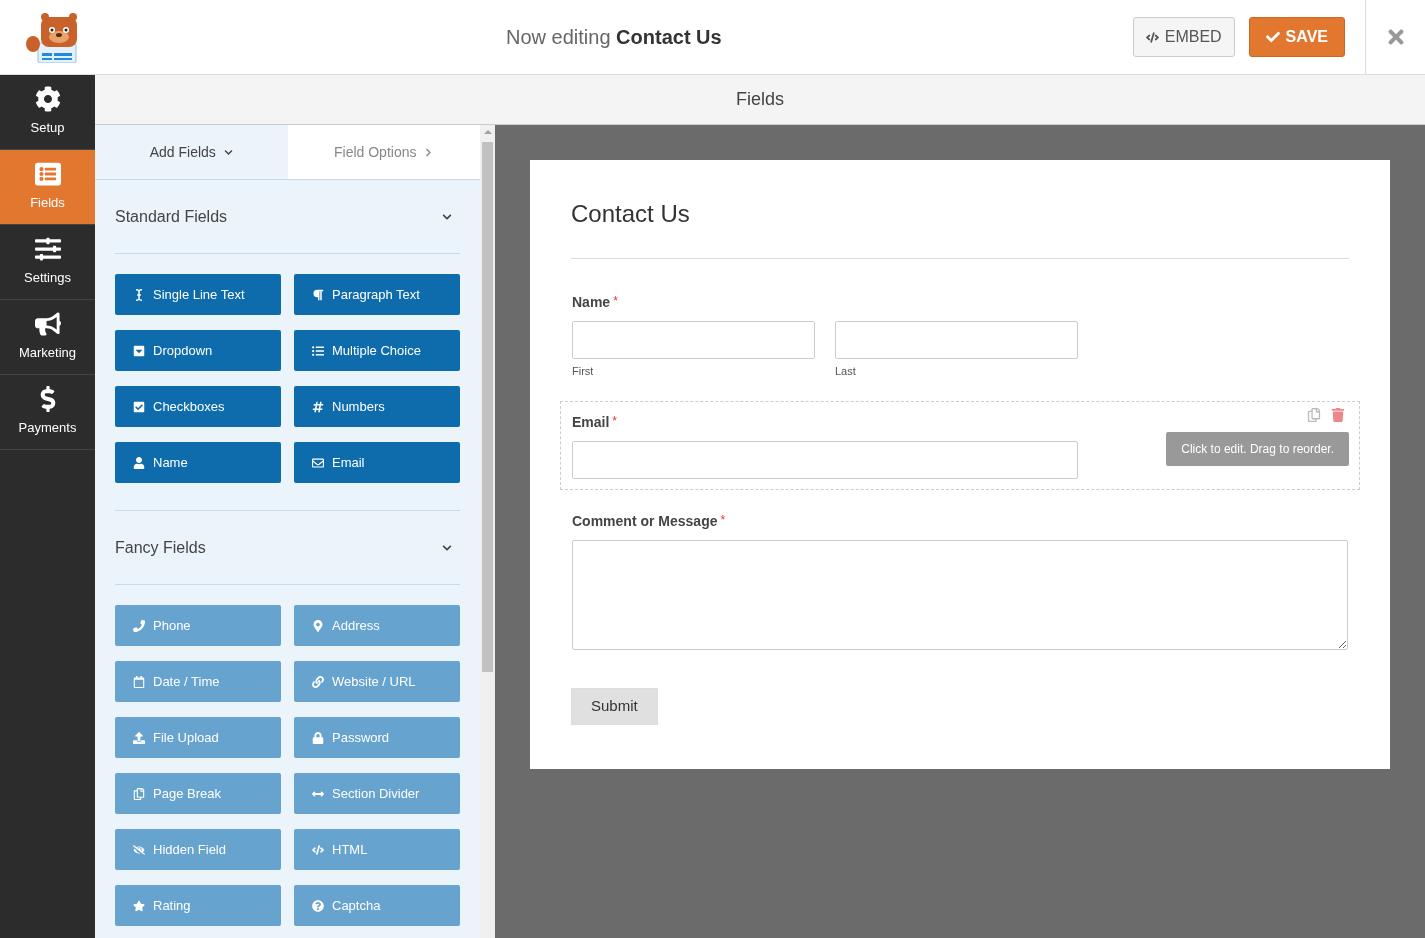 The height and width of the screenshot is (938, 1425). I want to click on map-marker-icon, so click(318, 625).